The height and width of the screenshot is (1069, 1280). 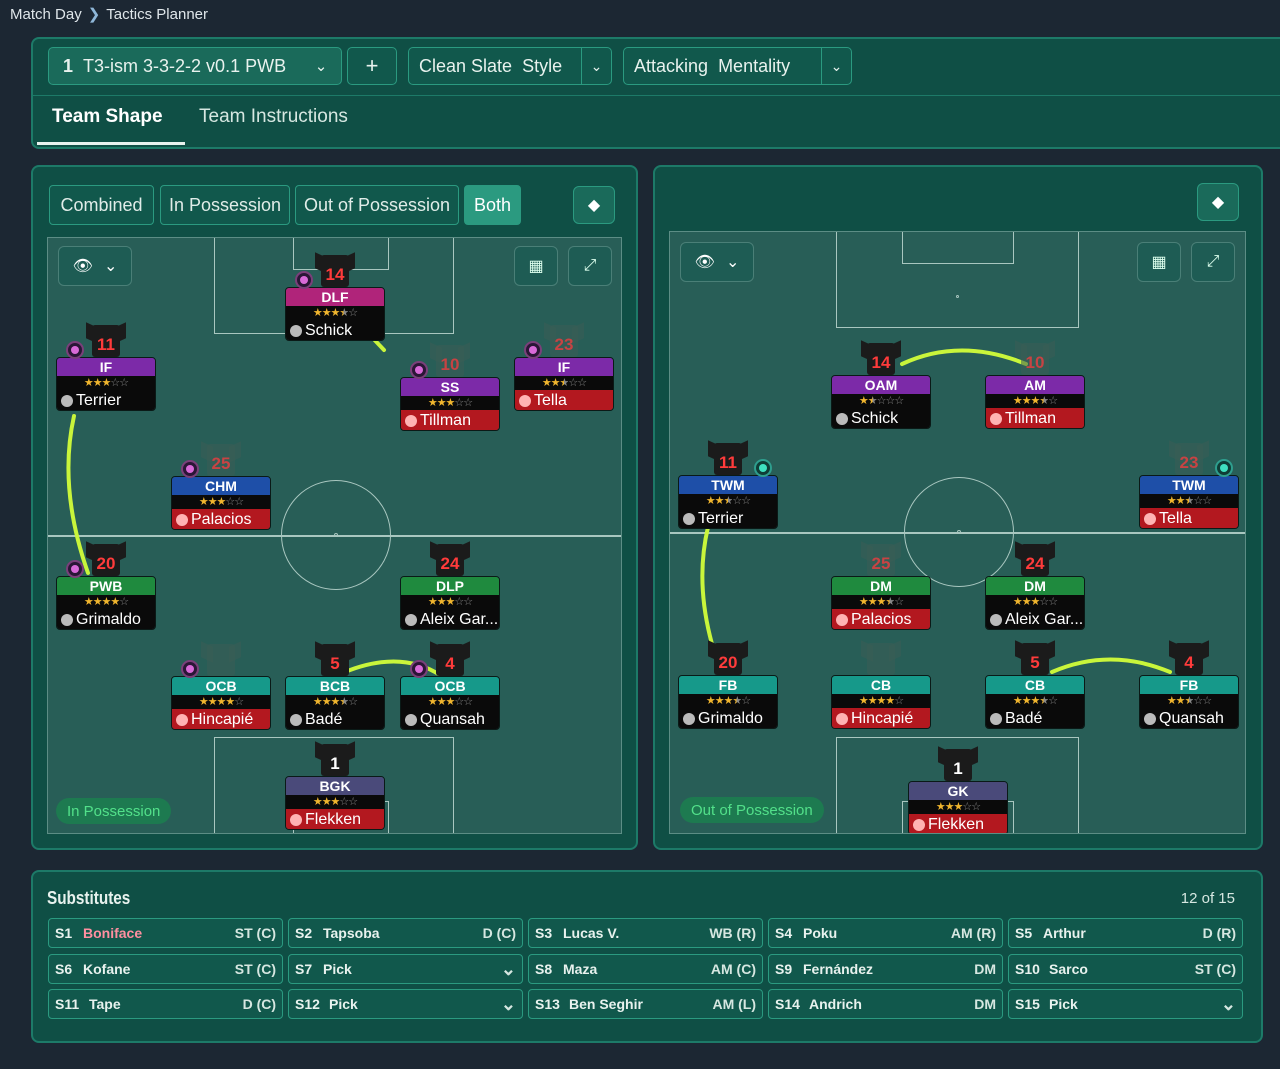 I want to click on sub-slot: S1 Boniface ST (C), so click(x=165, y=933).